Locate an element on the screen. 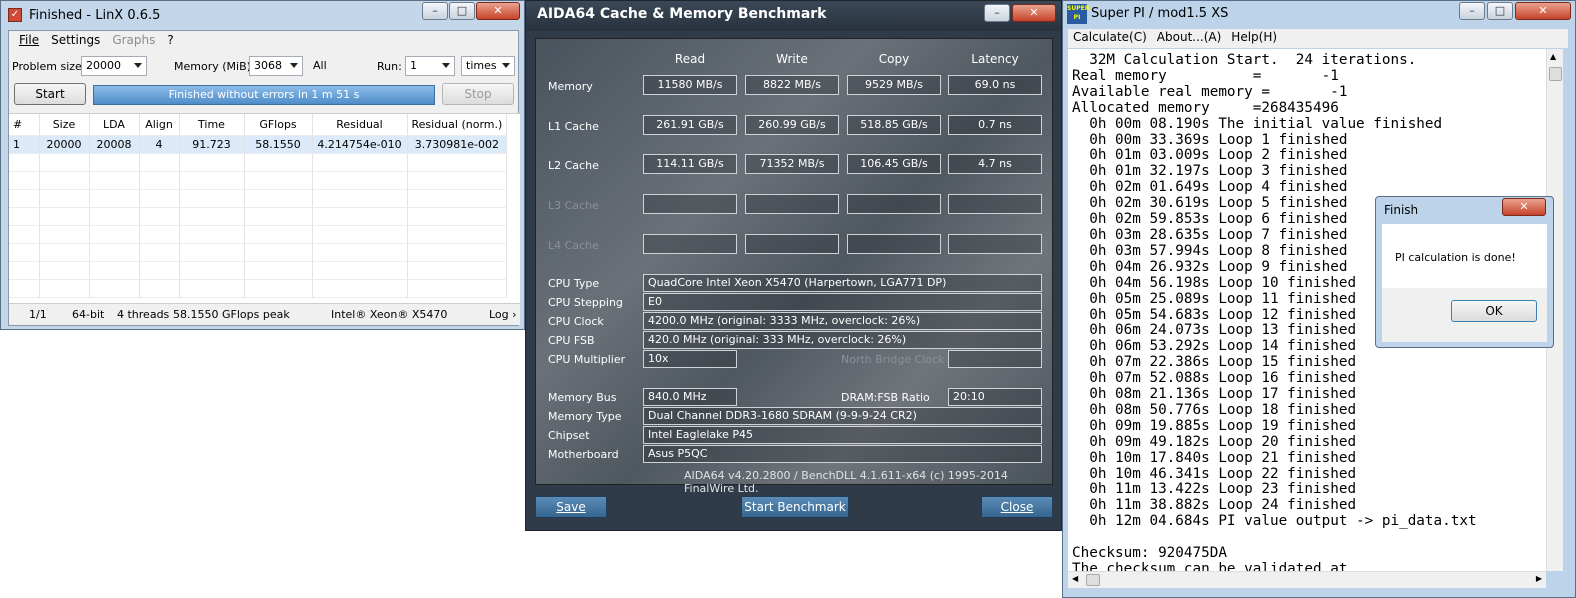 This screenshot has height=598, width=1576. table-cell: 4.214754e-010 is located at coordinates (360, 144).